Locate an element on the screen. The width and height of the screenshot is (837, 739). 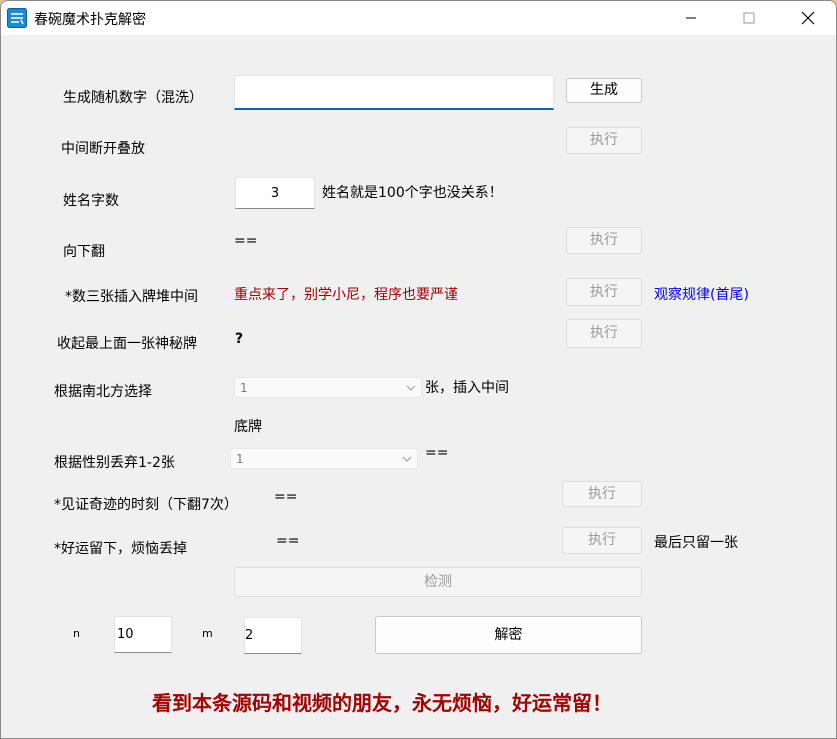
name-count-label: 姓名字数 is located at coordinates (91, 201).